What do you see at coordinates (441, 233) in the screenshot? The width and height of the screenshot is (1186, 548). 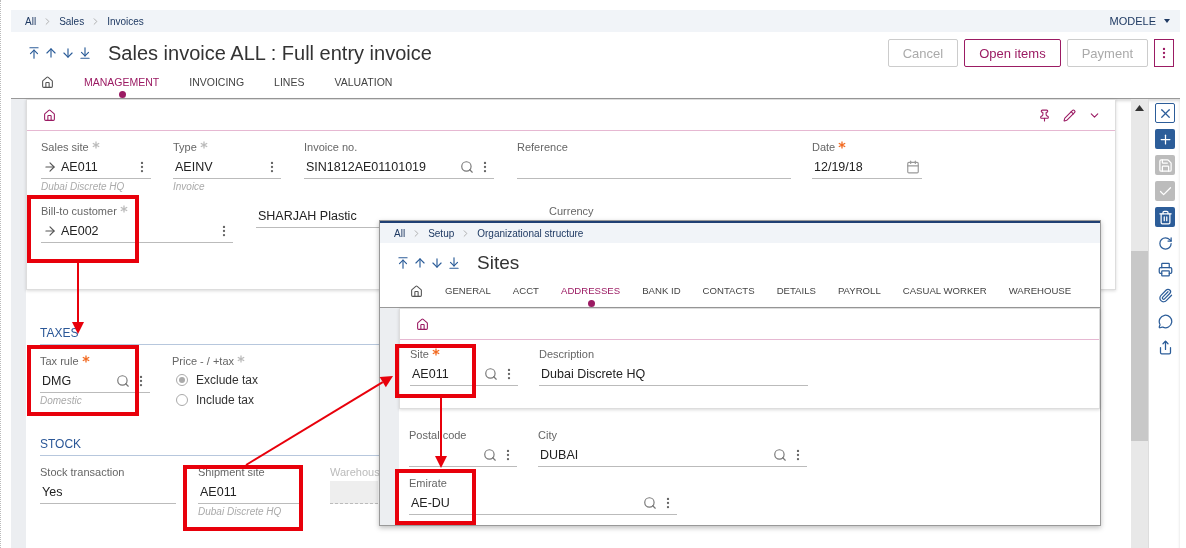 I see `breadcrumb-link: Setup` at bounding box center [441, 233].